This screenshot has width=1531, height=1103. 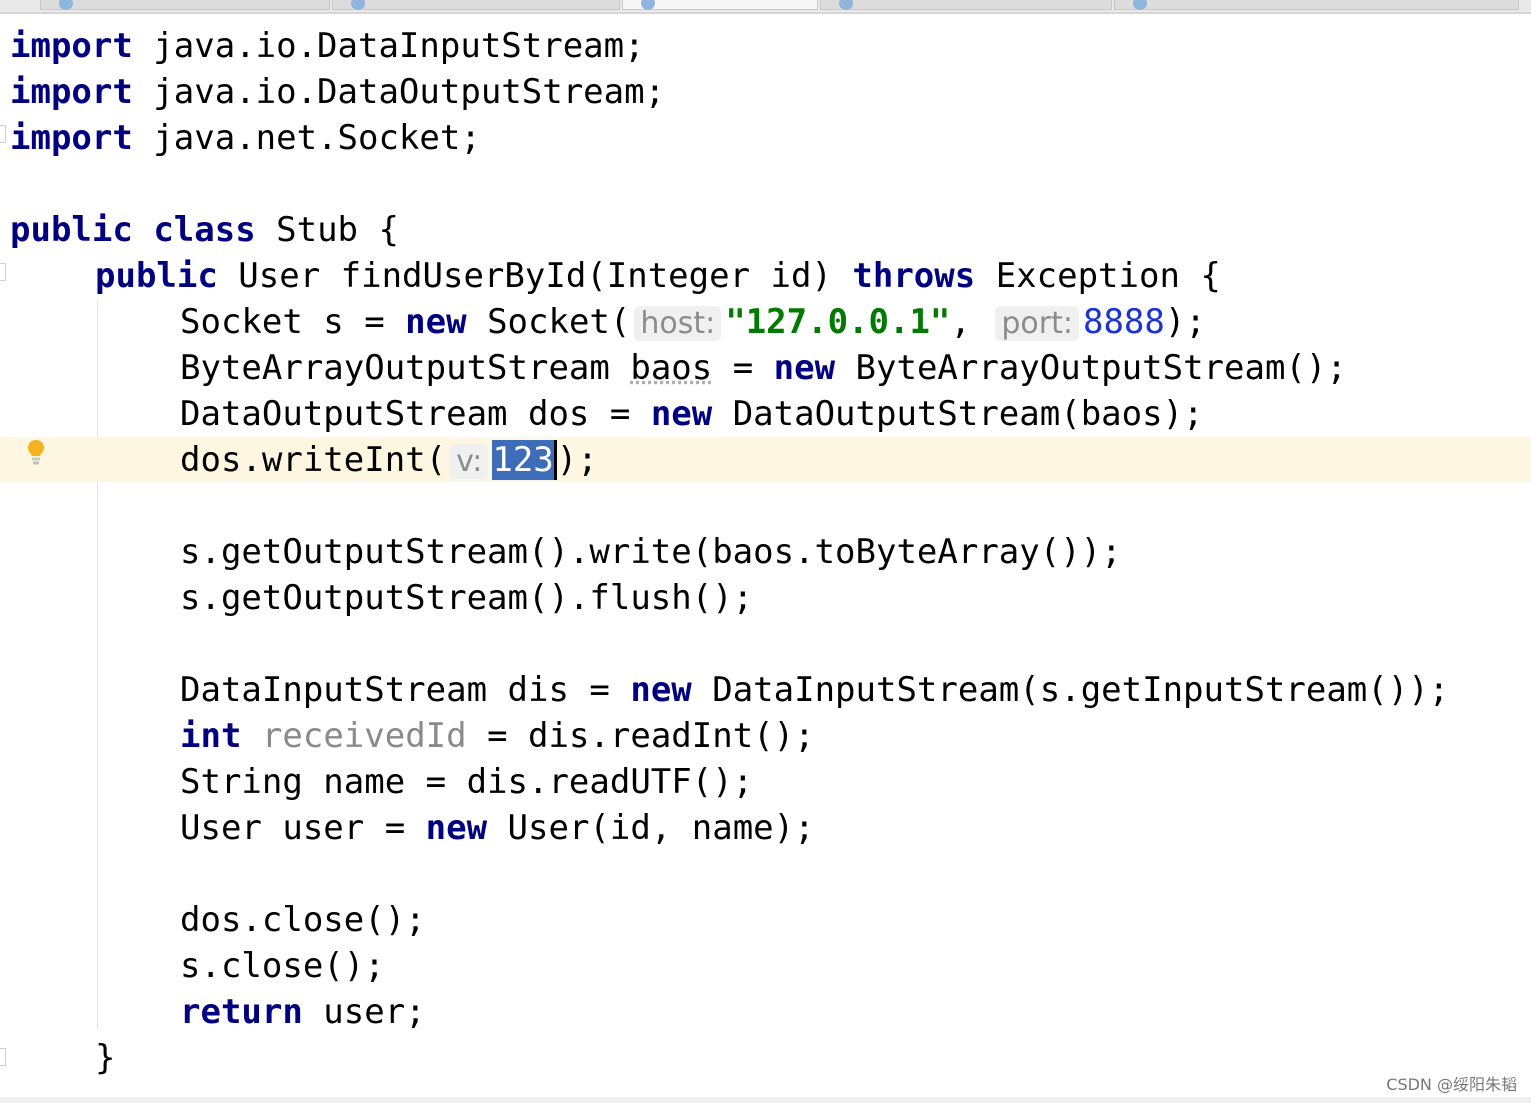 I want to click on code-text: String name = dis.readUTF();, so click(x=467, y=782).